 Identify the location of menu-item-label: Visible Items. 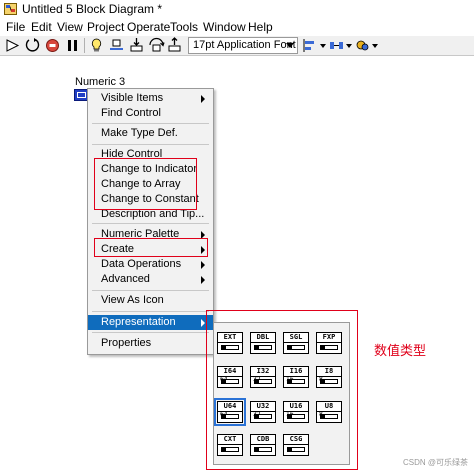
(132, 98).